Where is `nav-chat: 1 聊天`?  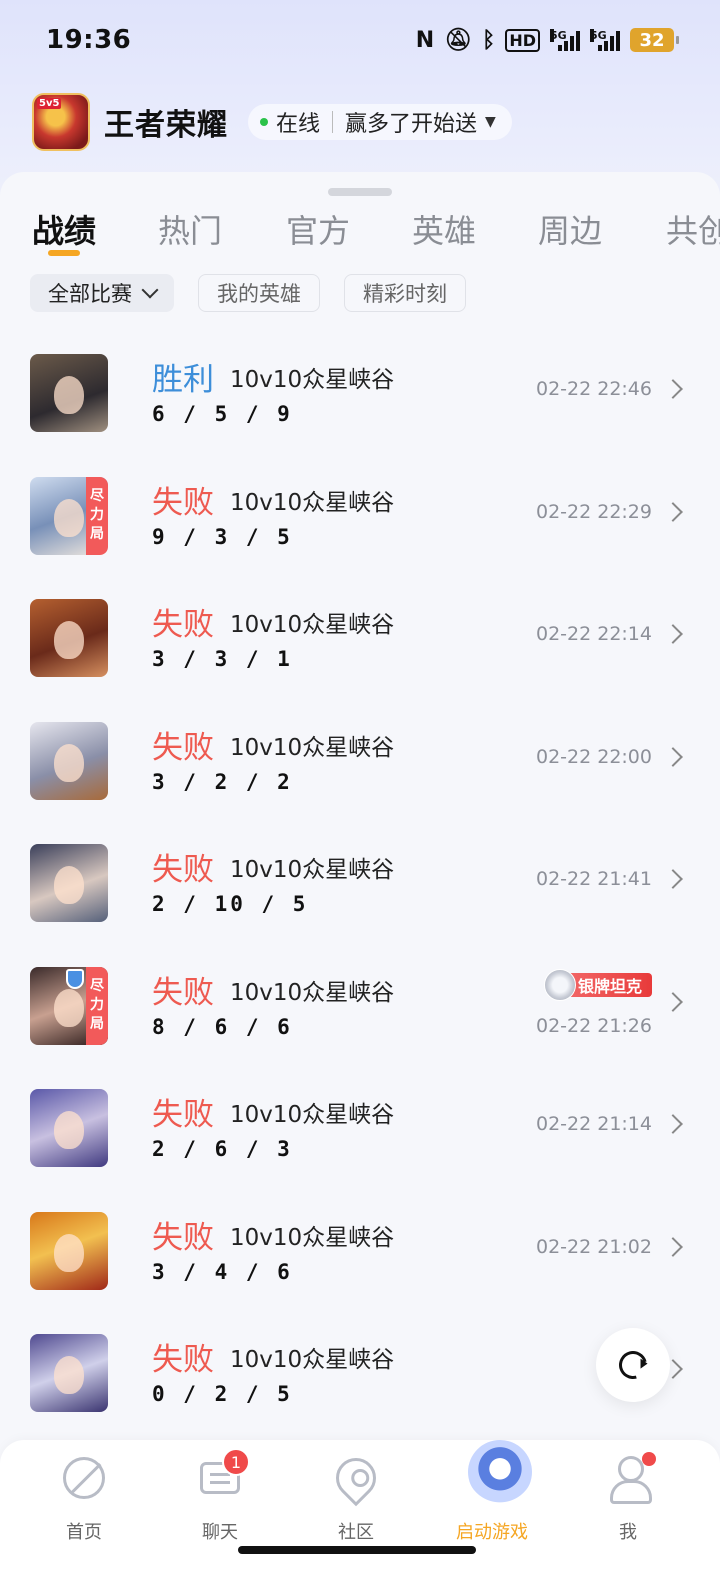 nav-chat: 1 聊天 is located at coordinates (220, 1495).